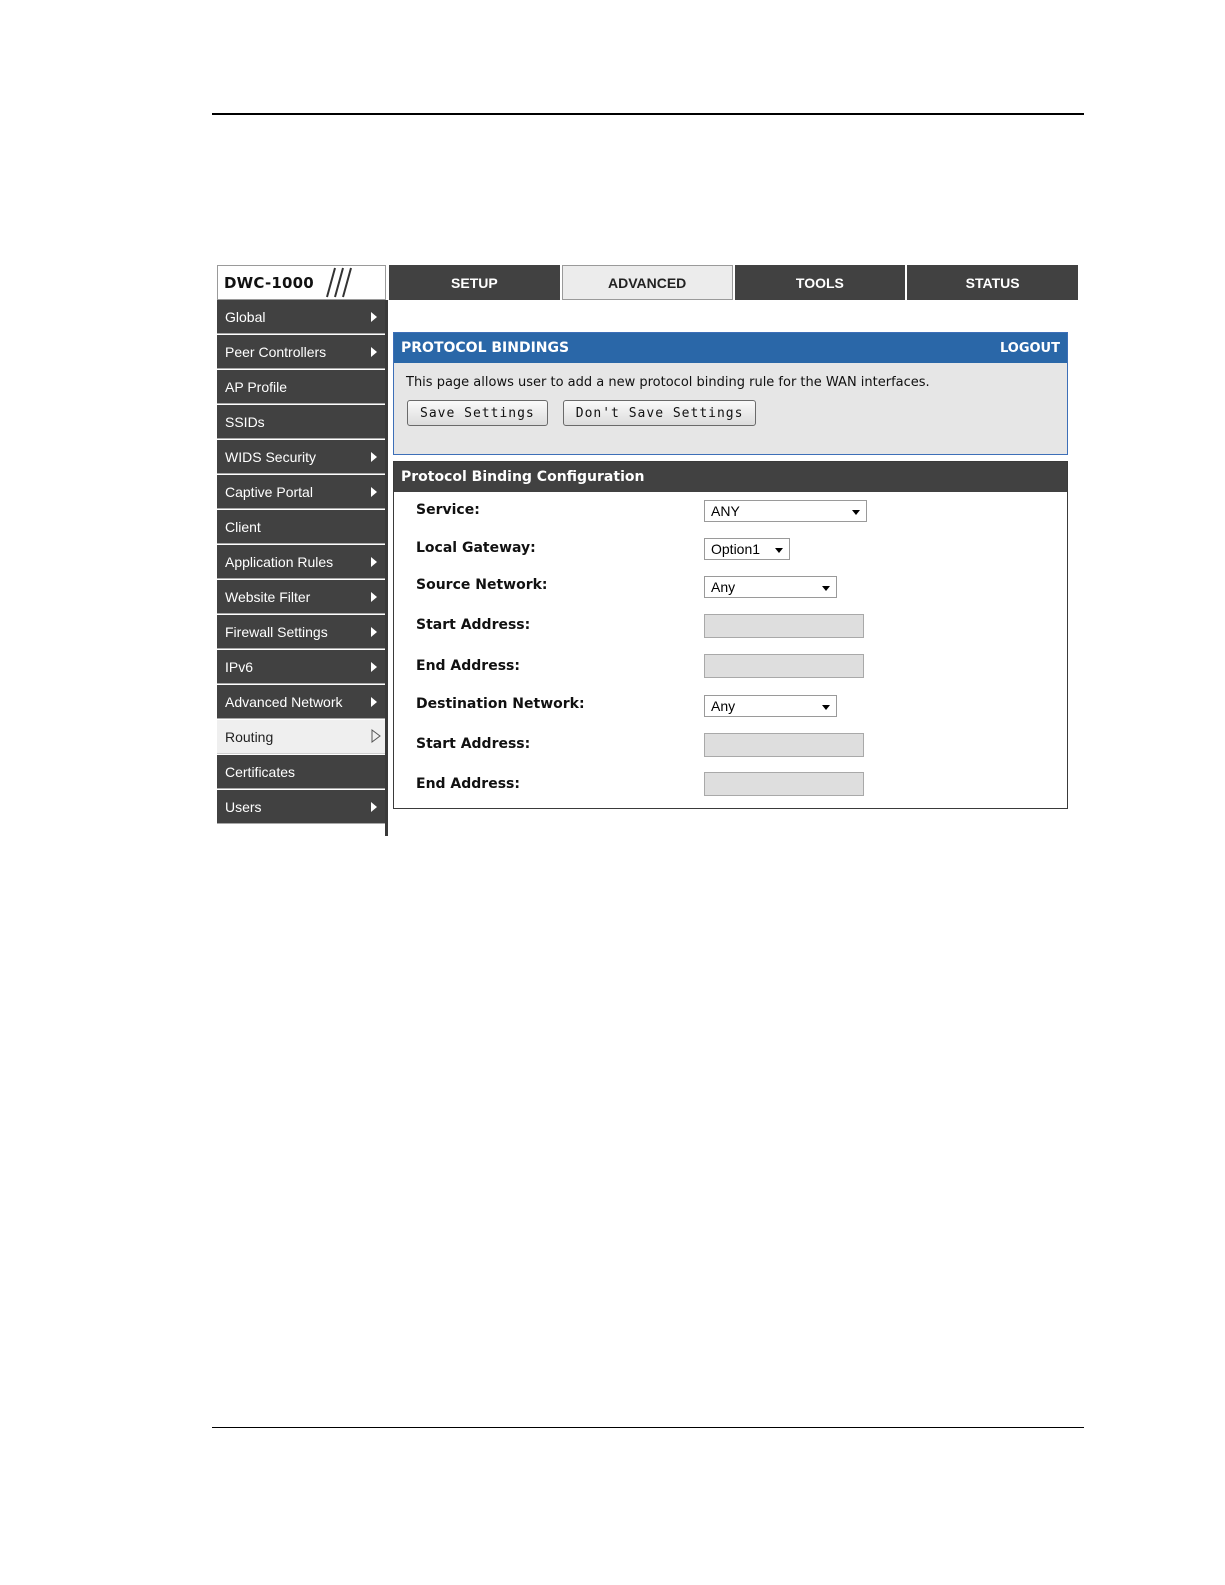  What do you see at coordinates (784, 666) in the screenshot?
I see `source-end-address-input` at bounding box center [784, 666].